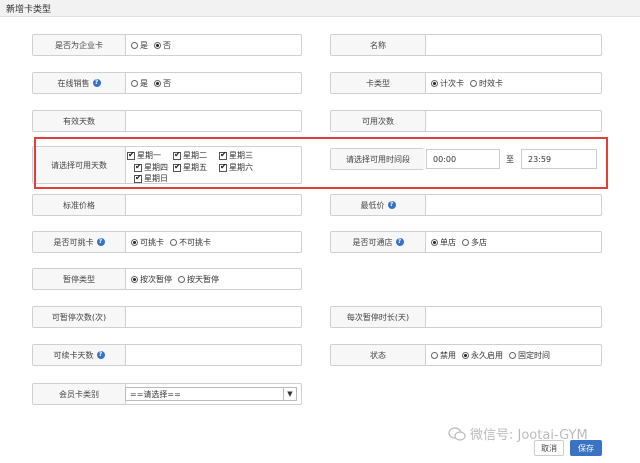 The height and width of the screenshot is (463, 640). What do you see at coordinates (79, 279) in the screenshot?
I see `pausetype-label: 暂停类型` at bounding box center [79, 279].